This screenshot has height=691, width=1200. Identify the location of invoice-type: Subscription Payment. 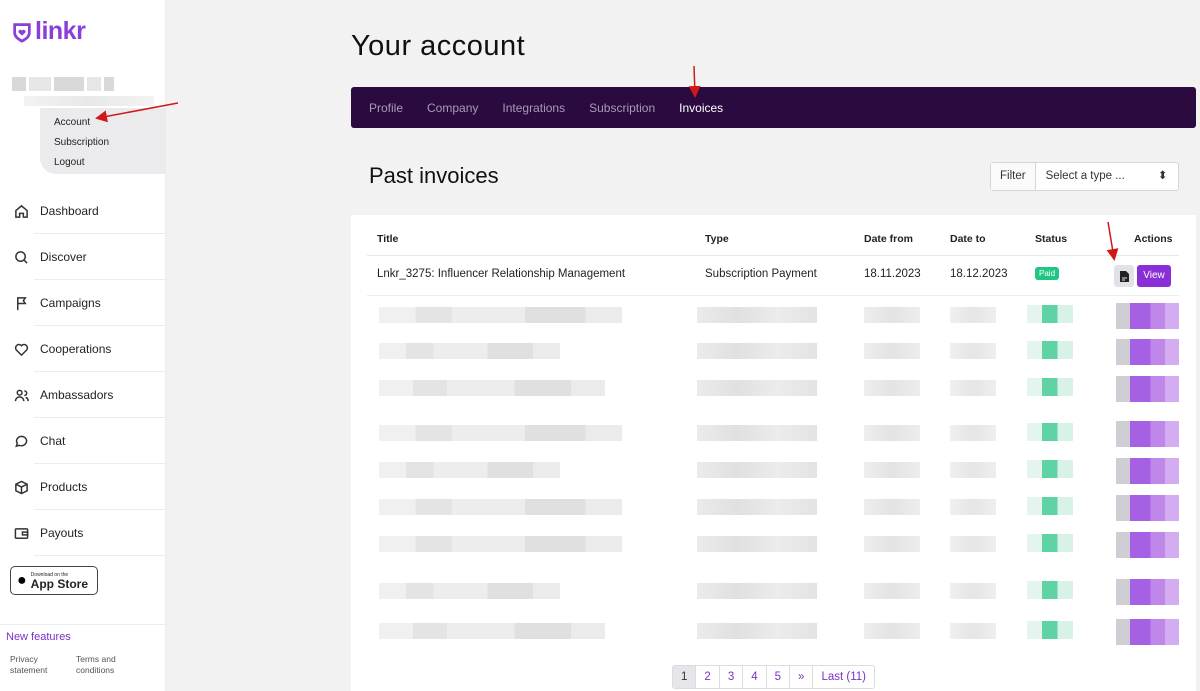
(761, 274).